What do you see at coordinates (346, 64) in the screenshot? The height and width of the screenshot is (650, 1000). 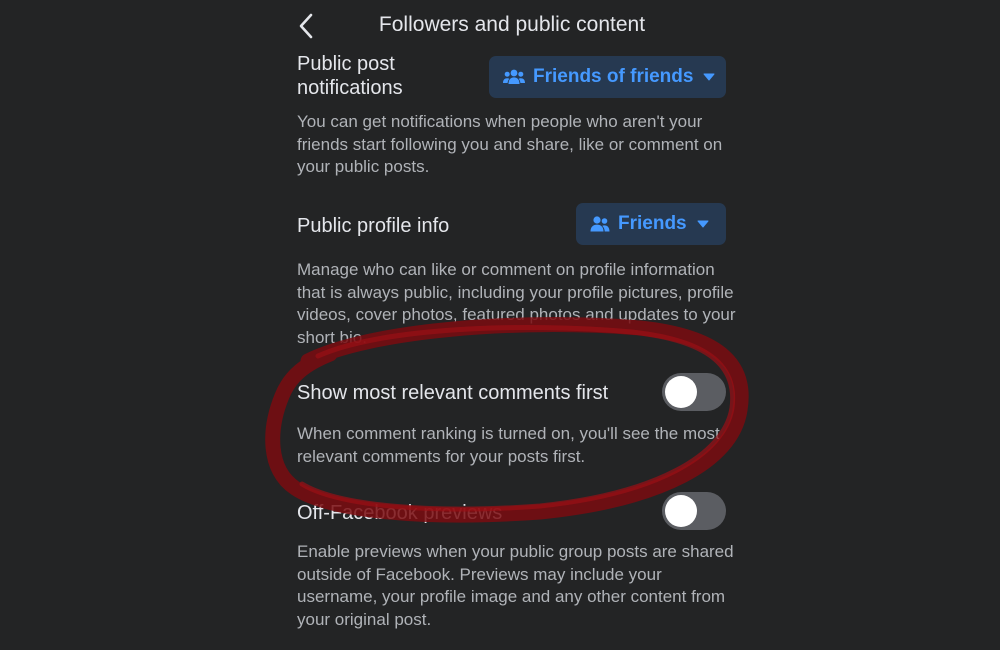 I see `public-post-notifications-title-line1: Public post` at bounding box center [346, 64].